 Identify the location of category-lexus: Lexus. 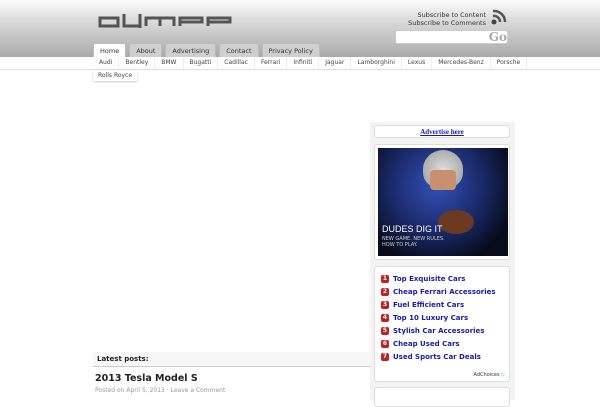
(417, 63).